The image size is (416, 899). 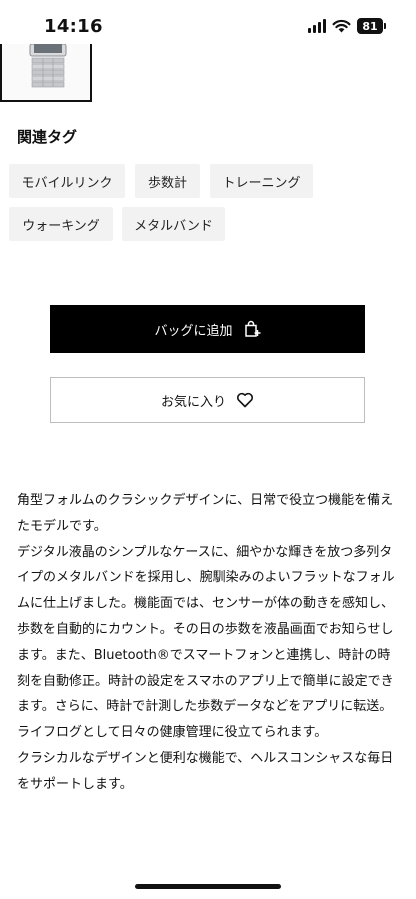 I want to click on status-icons: 81, so click(x=347, y=26).